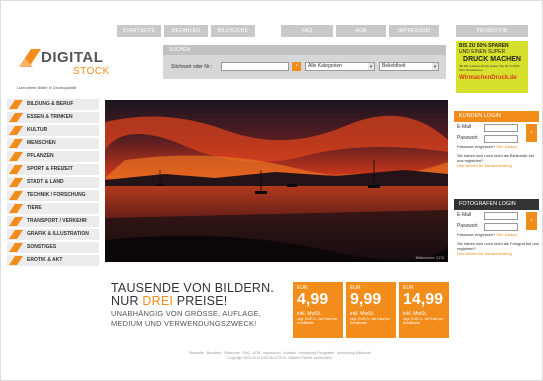 This screenshot has width=543, height=381. I want to click on category-item: EROTIK & AKT, so click(53, 260).